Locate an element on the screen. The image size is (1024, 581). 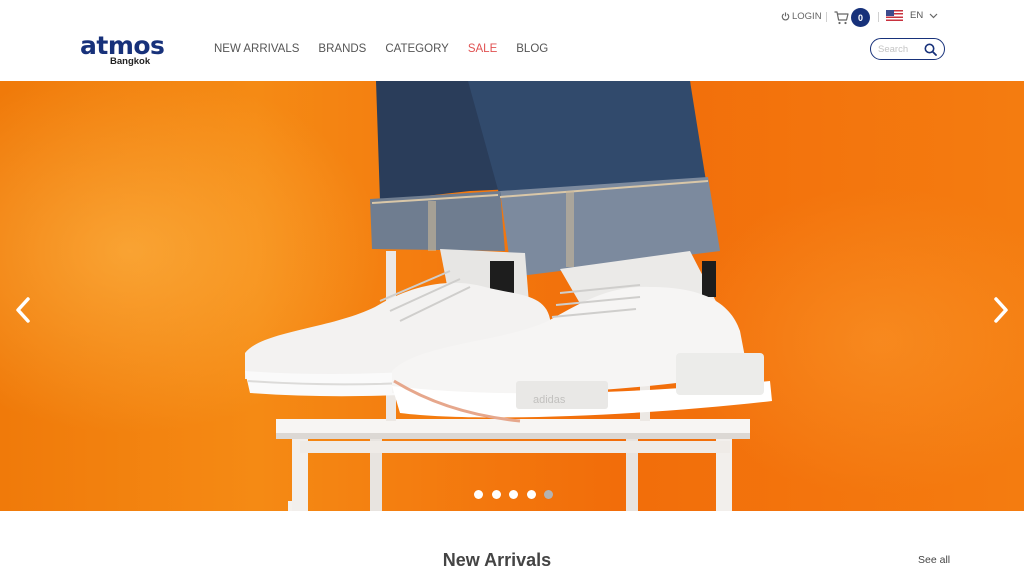
language-label: EN is located at coordinates (917, 15).